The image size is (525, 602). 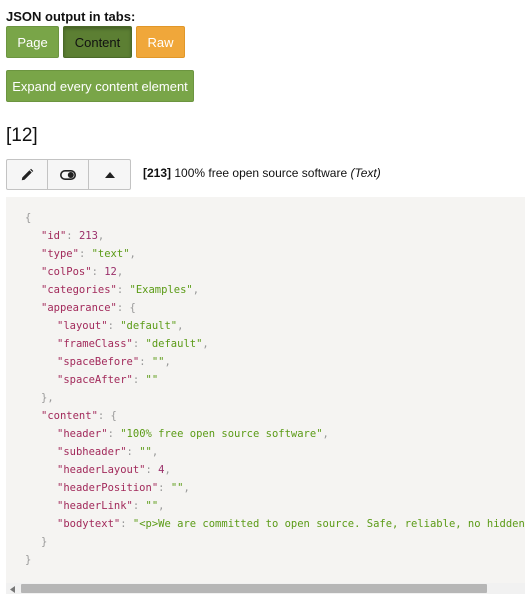 I want to click on element-header: 100% free open source software, so click(x=261, y=173).